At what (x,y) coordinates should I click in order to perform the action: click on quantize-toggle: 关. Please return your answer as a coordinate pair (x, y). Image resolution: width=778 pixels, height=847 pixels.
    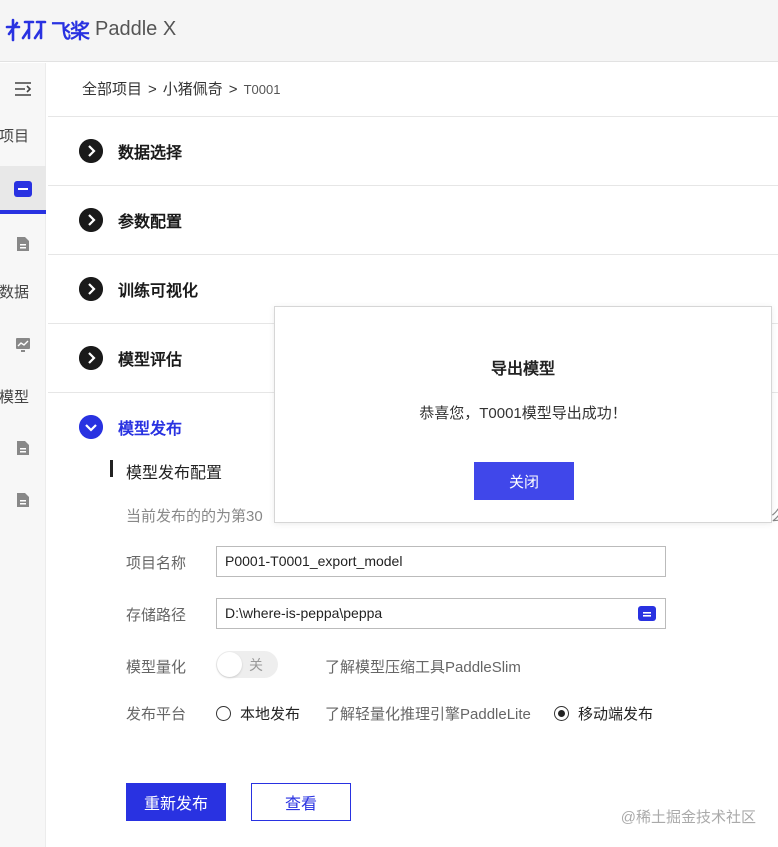
    Looking at the image, I should click on (247, 664).